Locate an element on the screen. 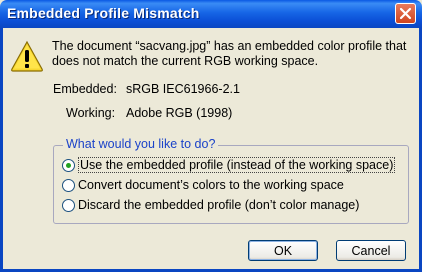 This screenshot has height=272, width=422. working-label: Working: is located at coordinates (91, 113).